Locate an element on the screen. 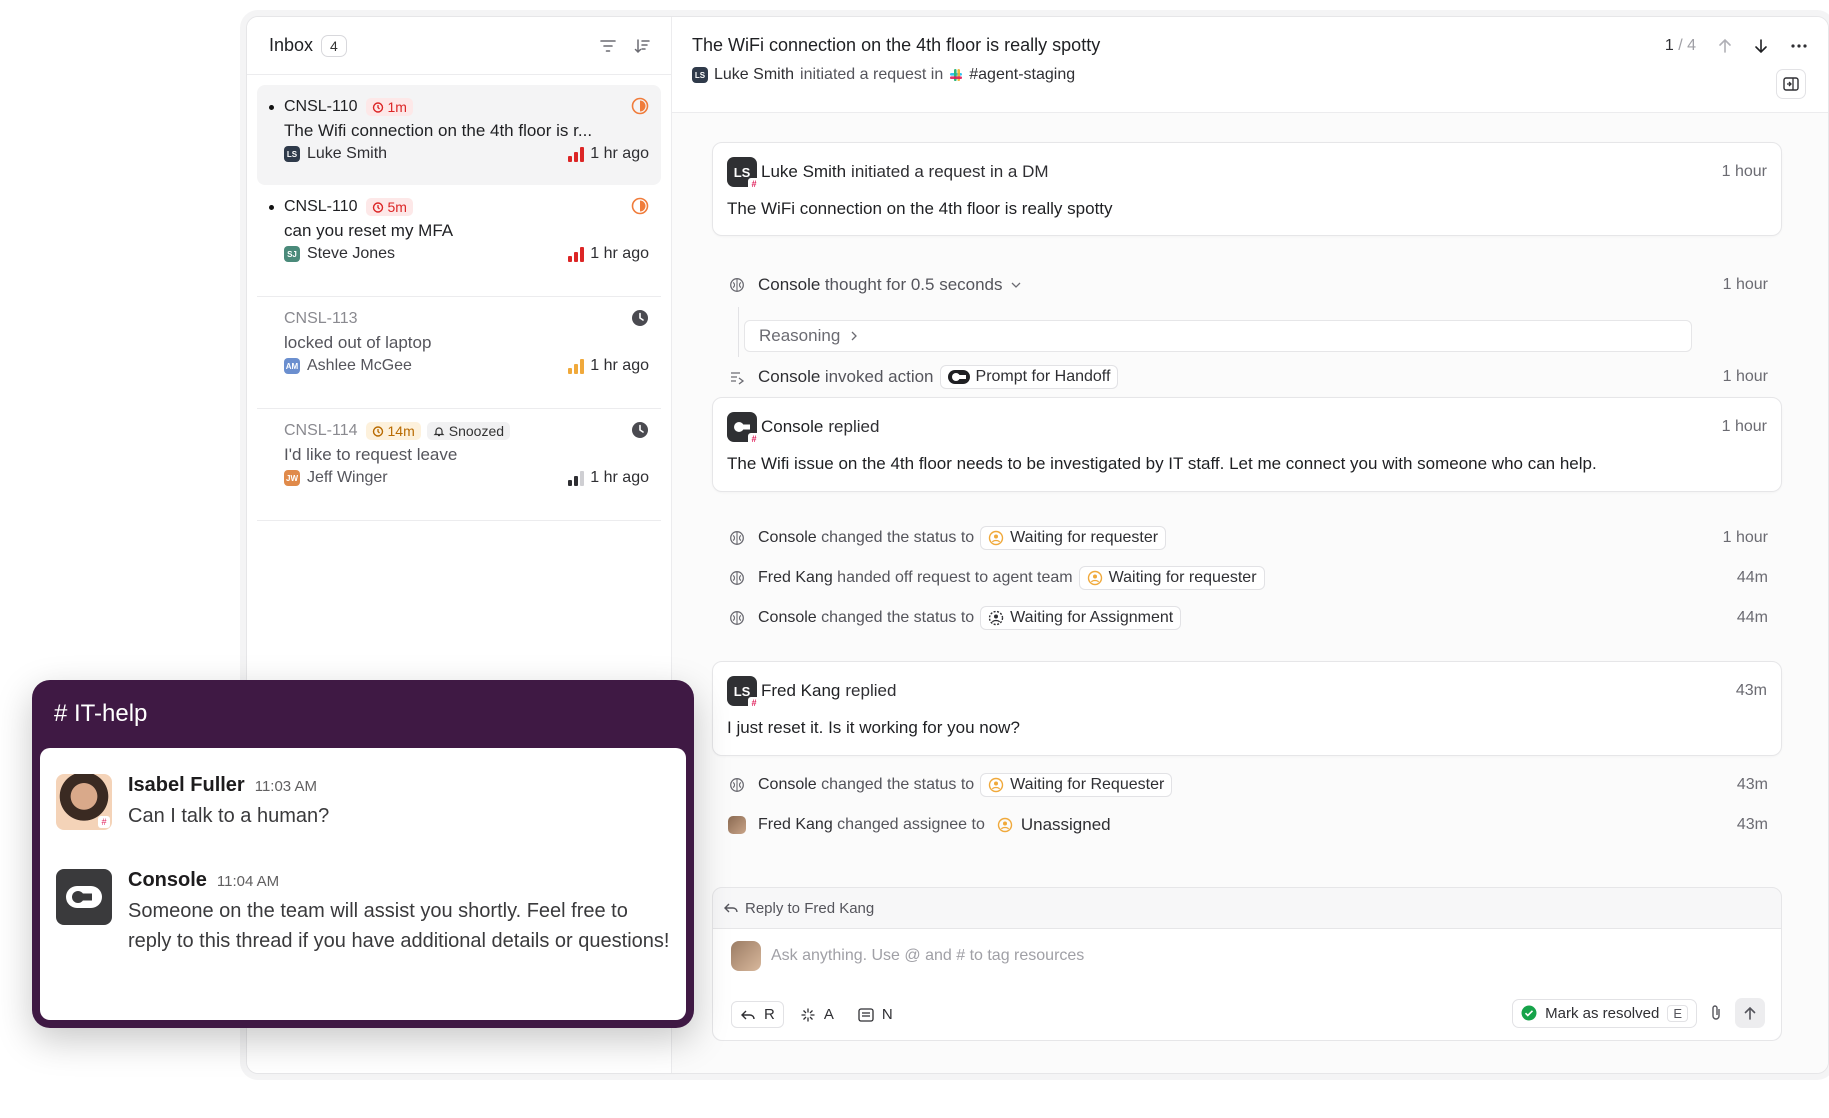 This screenshot has height=1118, width=1829. requester-avatar: LS is located at coordinates (700, 75).